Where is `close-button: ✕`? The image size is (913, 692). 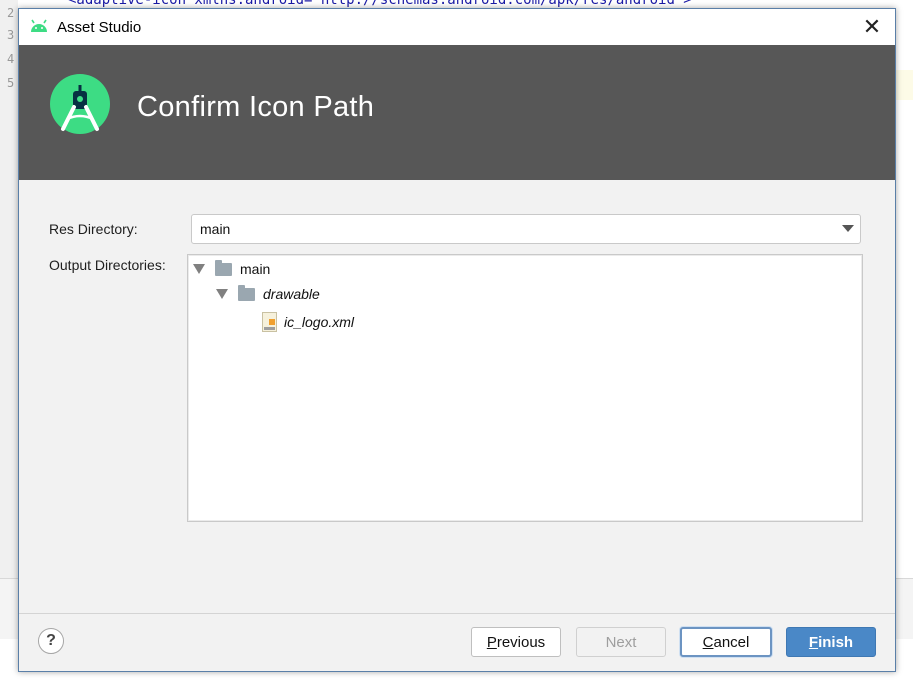
close-button: ✕ is located at coordinates (872, 27).